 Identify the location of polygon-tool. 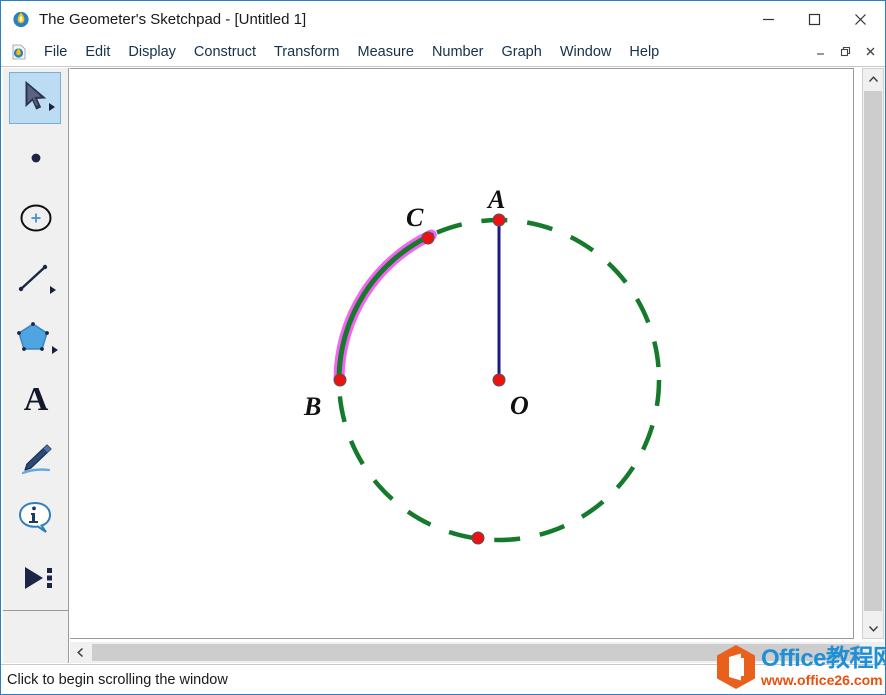
(35, 338).